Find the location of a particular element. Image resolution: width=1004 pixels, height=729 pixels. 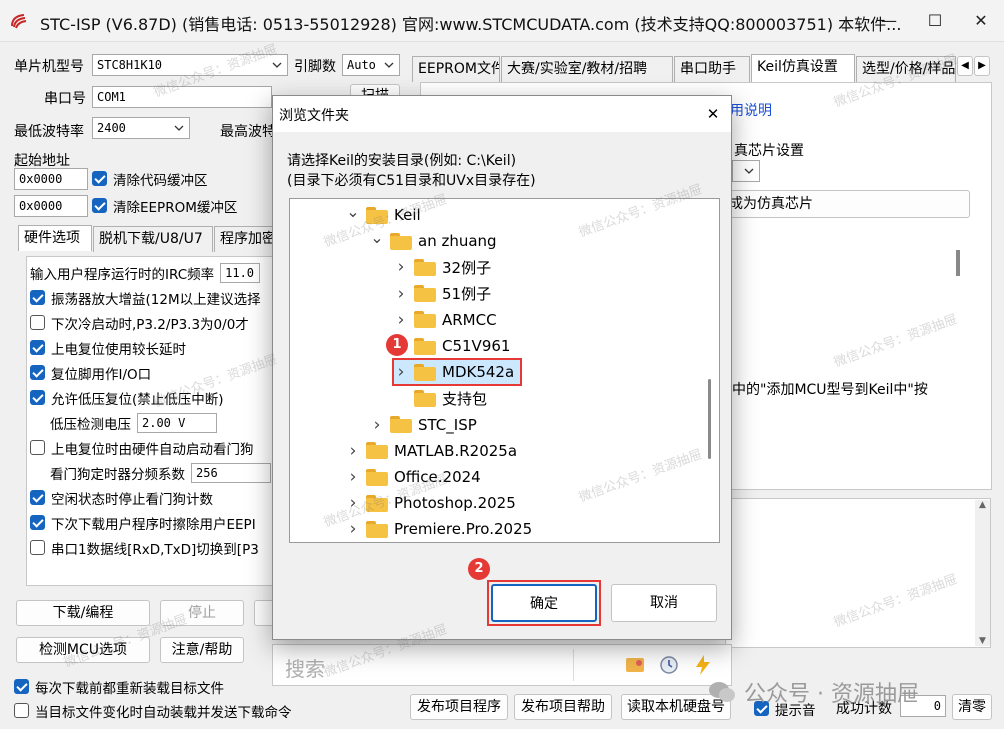

folder-tree-item: ⌄ an zhuang is located at coordinates (433, 241).